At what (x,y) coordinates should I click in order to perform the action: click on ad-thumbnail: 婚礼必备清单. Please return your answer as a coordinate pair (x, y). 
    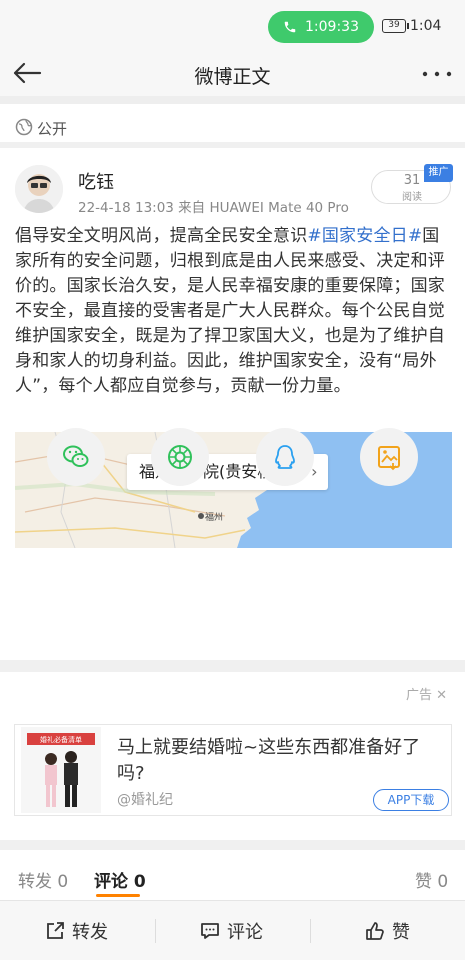
    Looking at the image, I should click on (61, 770).